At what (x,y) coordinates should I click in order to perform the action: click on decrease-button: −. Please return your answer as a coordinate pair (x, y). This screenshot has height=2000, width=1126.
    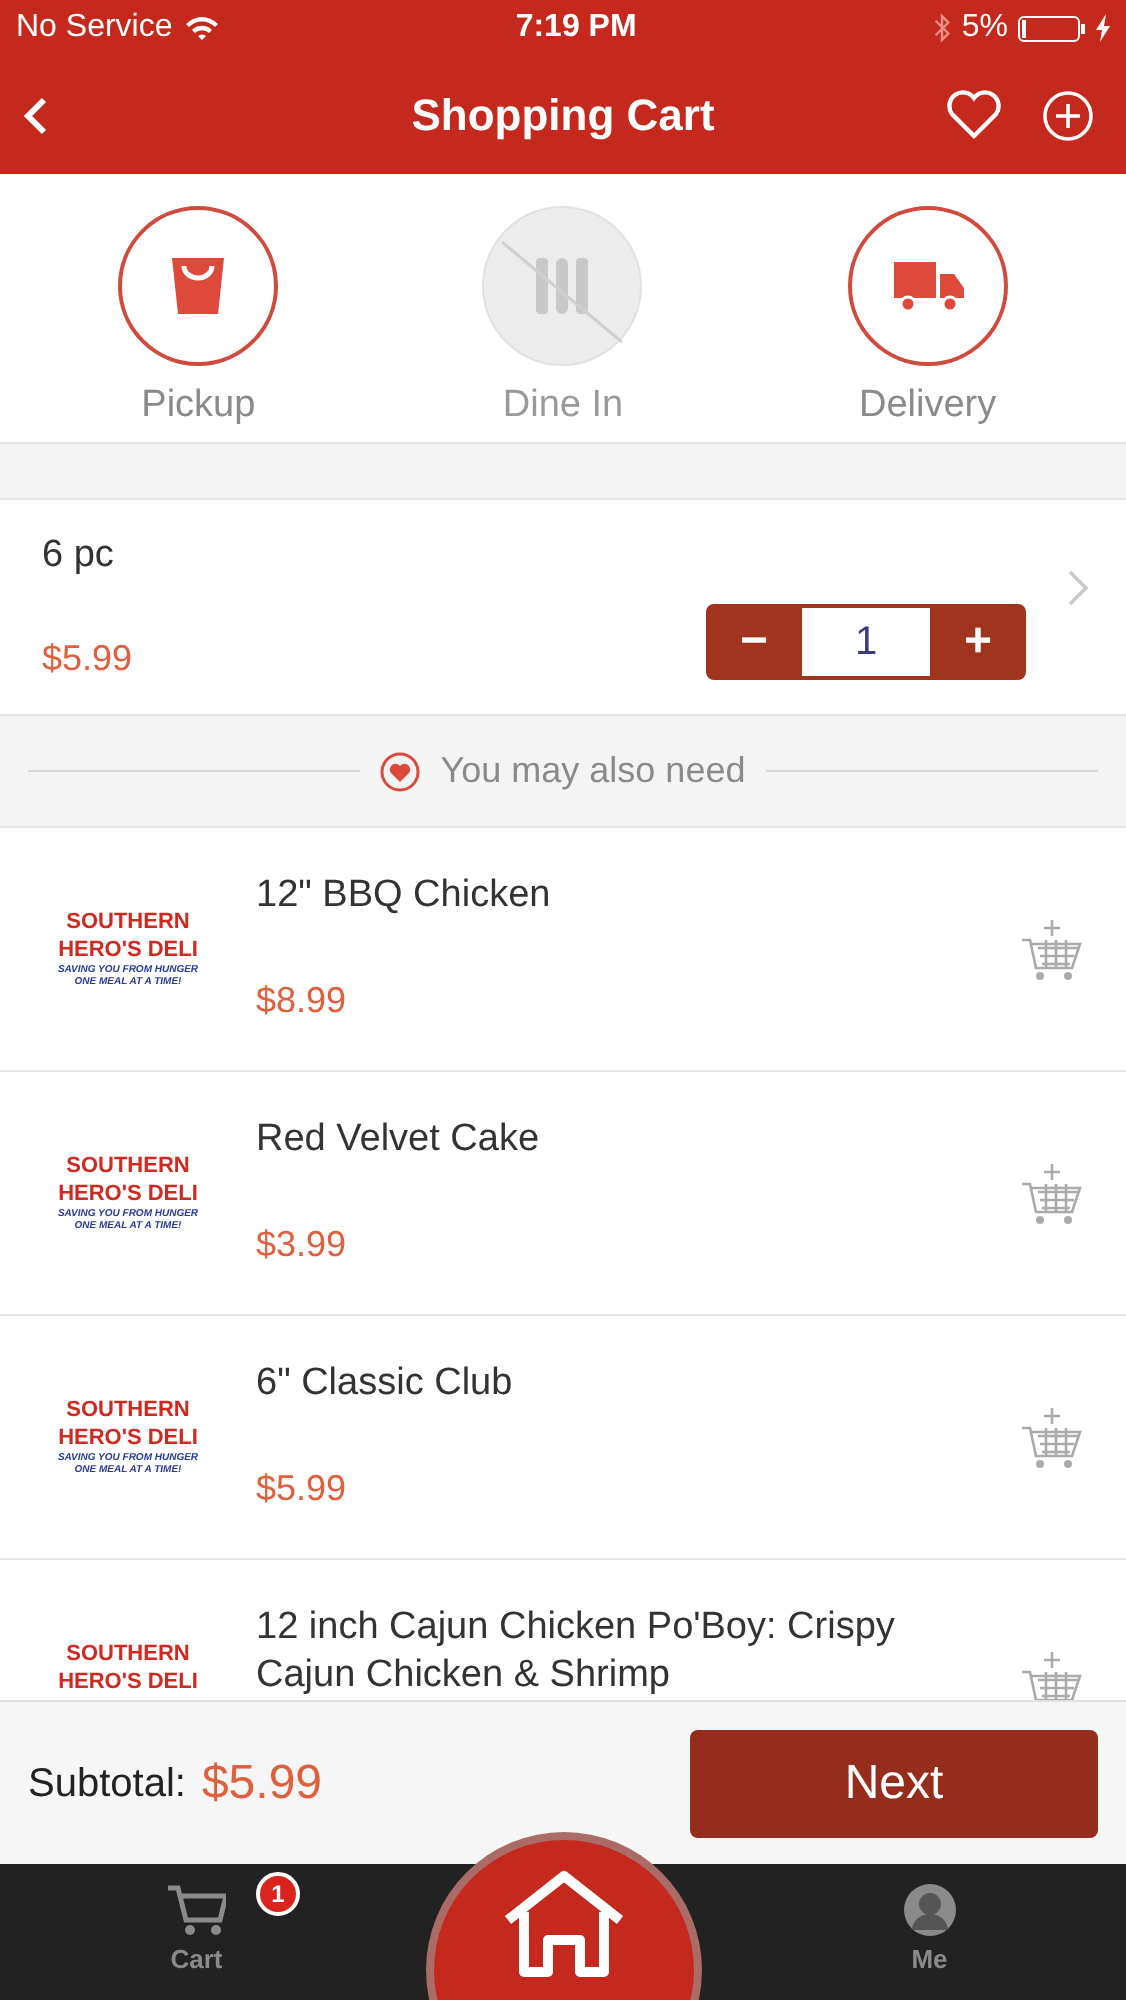
    Looking at the image, I should click on (754, 642).